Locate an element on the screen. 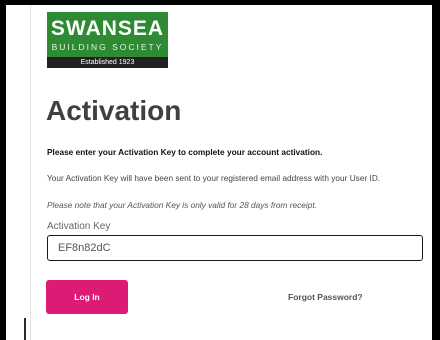  logo-established: Established 1923 is located at coordinates (107, 62).